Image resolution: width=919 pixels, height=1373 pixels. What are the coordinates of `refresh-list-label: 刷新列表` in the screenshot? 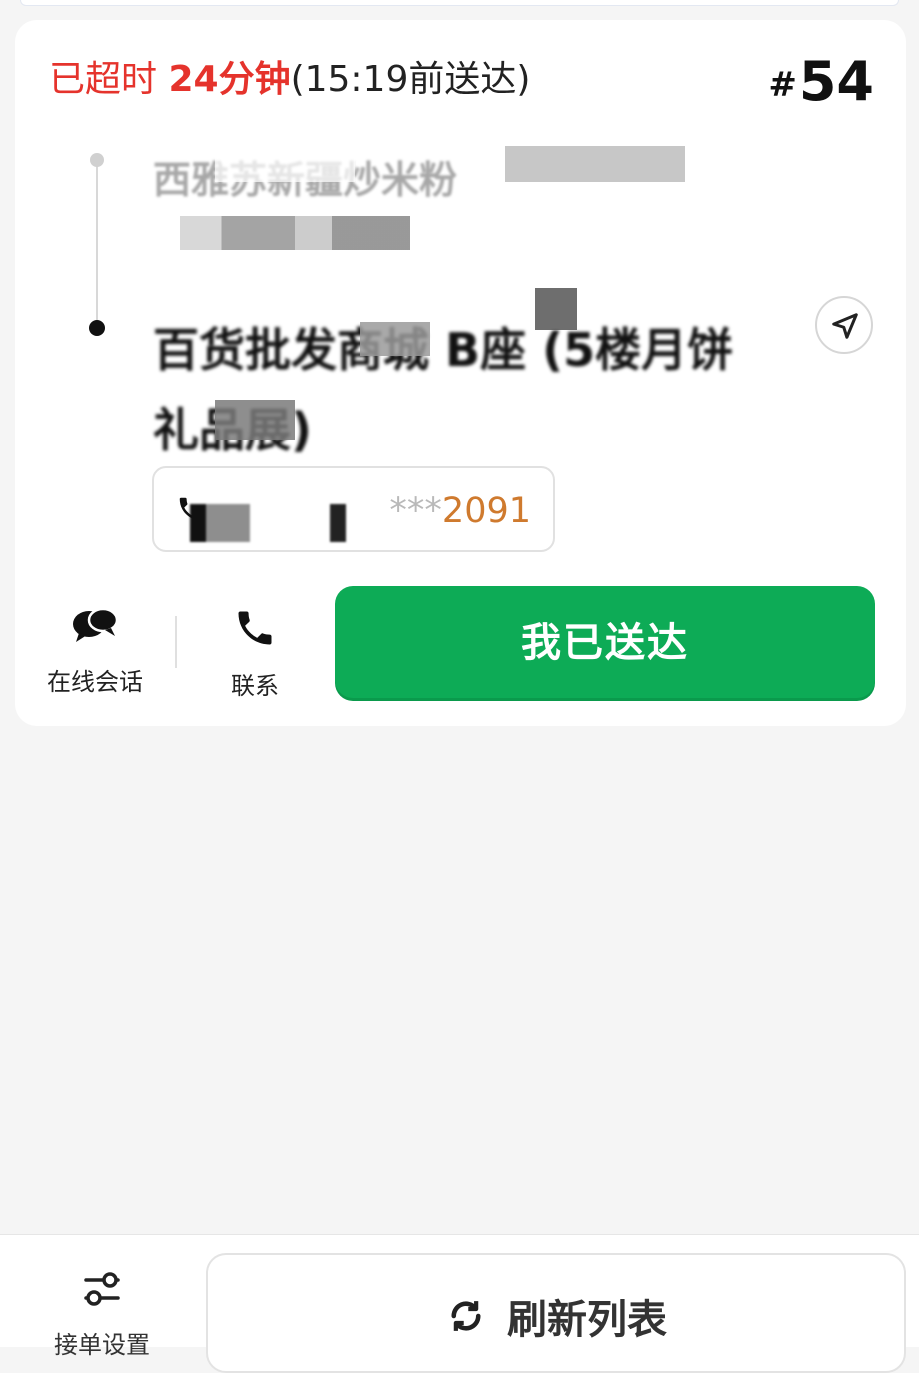 It's located at (587, 1320).